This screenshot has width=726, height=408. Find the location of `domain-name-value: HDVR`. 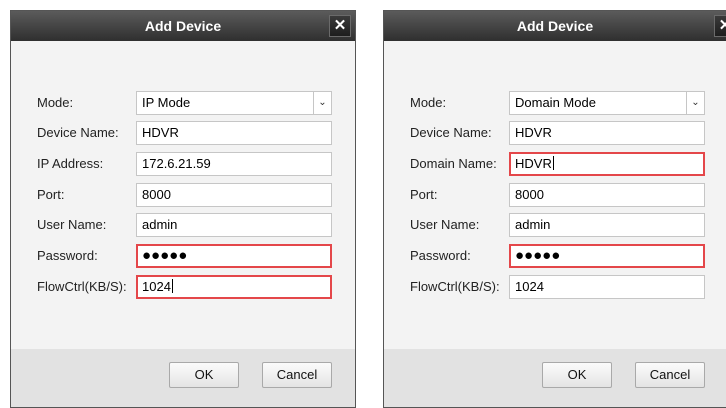

domain-name-value: HDVR is located at coordinates (533, 163).